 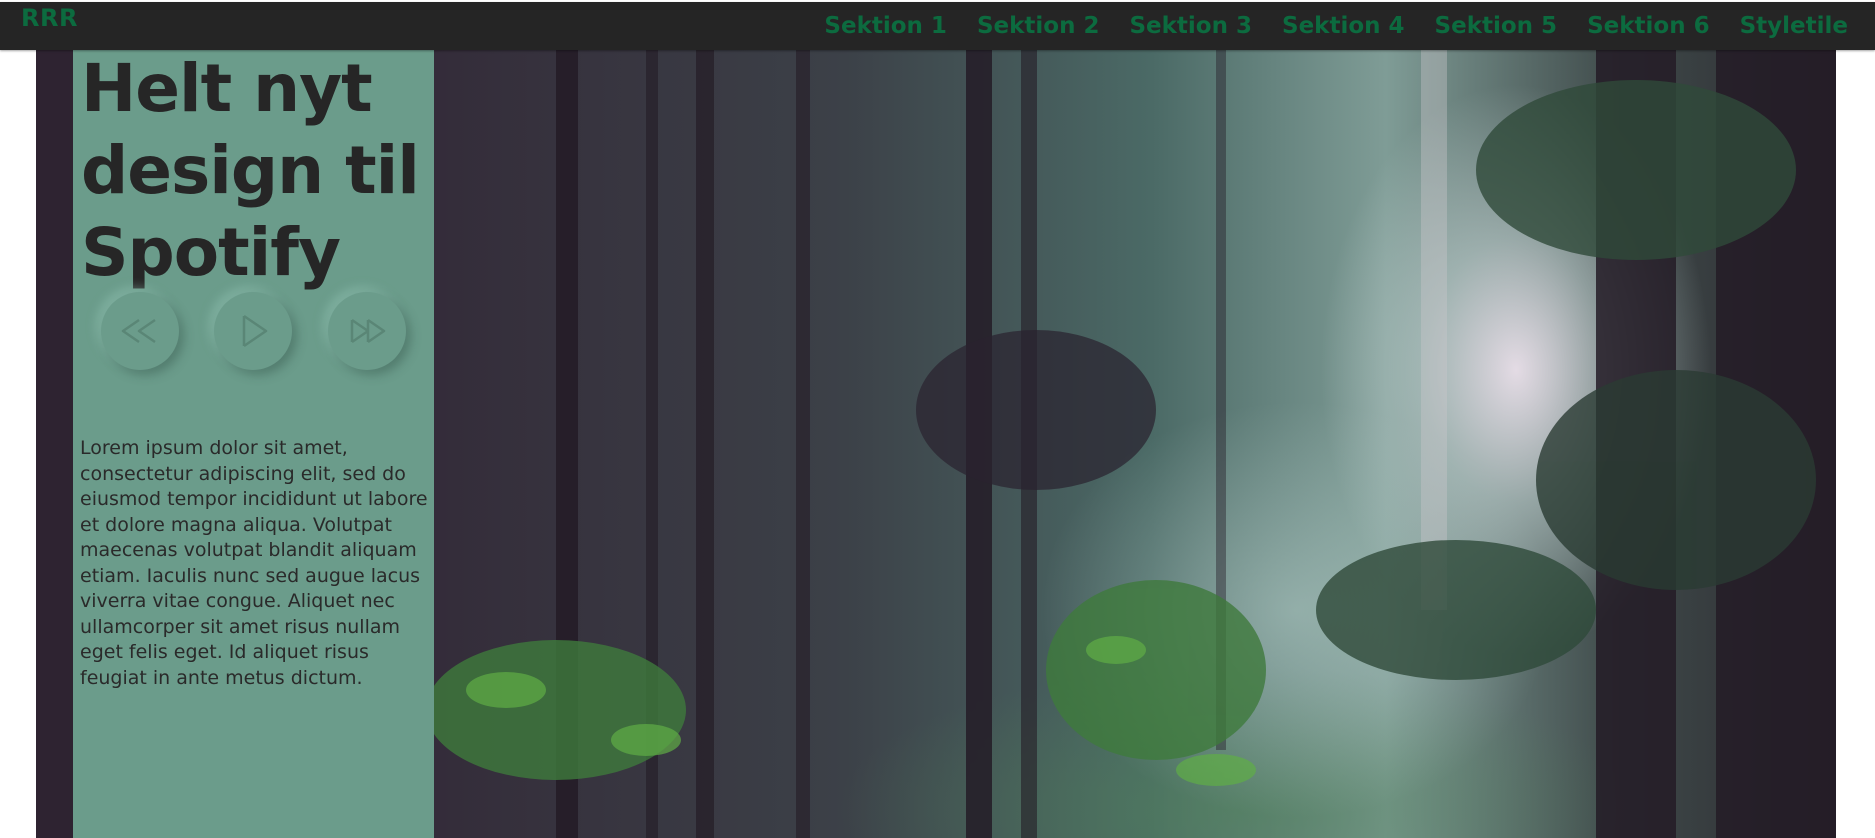 I want to click on rewind-button, so click(x=140, y=331).